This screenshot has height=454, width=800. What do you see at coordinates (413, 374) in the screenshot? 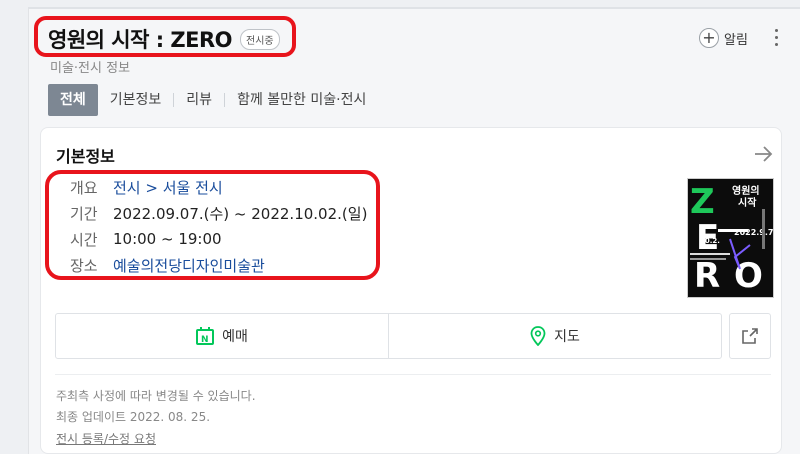
I see `card-divider` at bounding box center [413, 374].